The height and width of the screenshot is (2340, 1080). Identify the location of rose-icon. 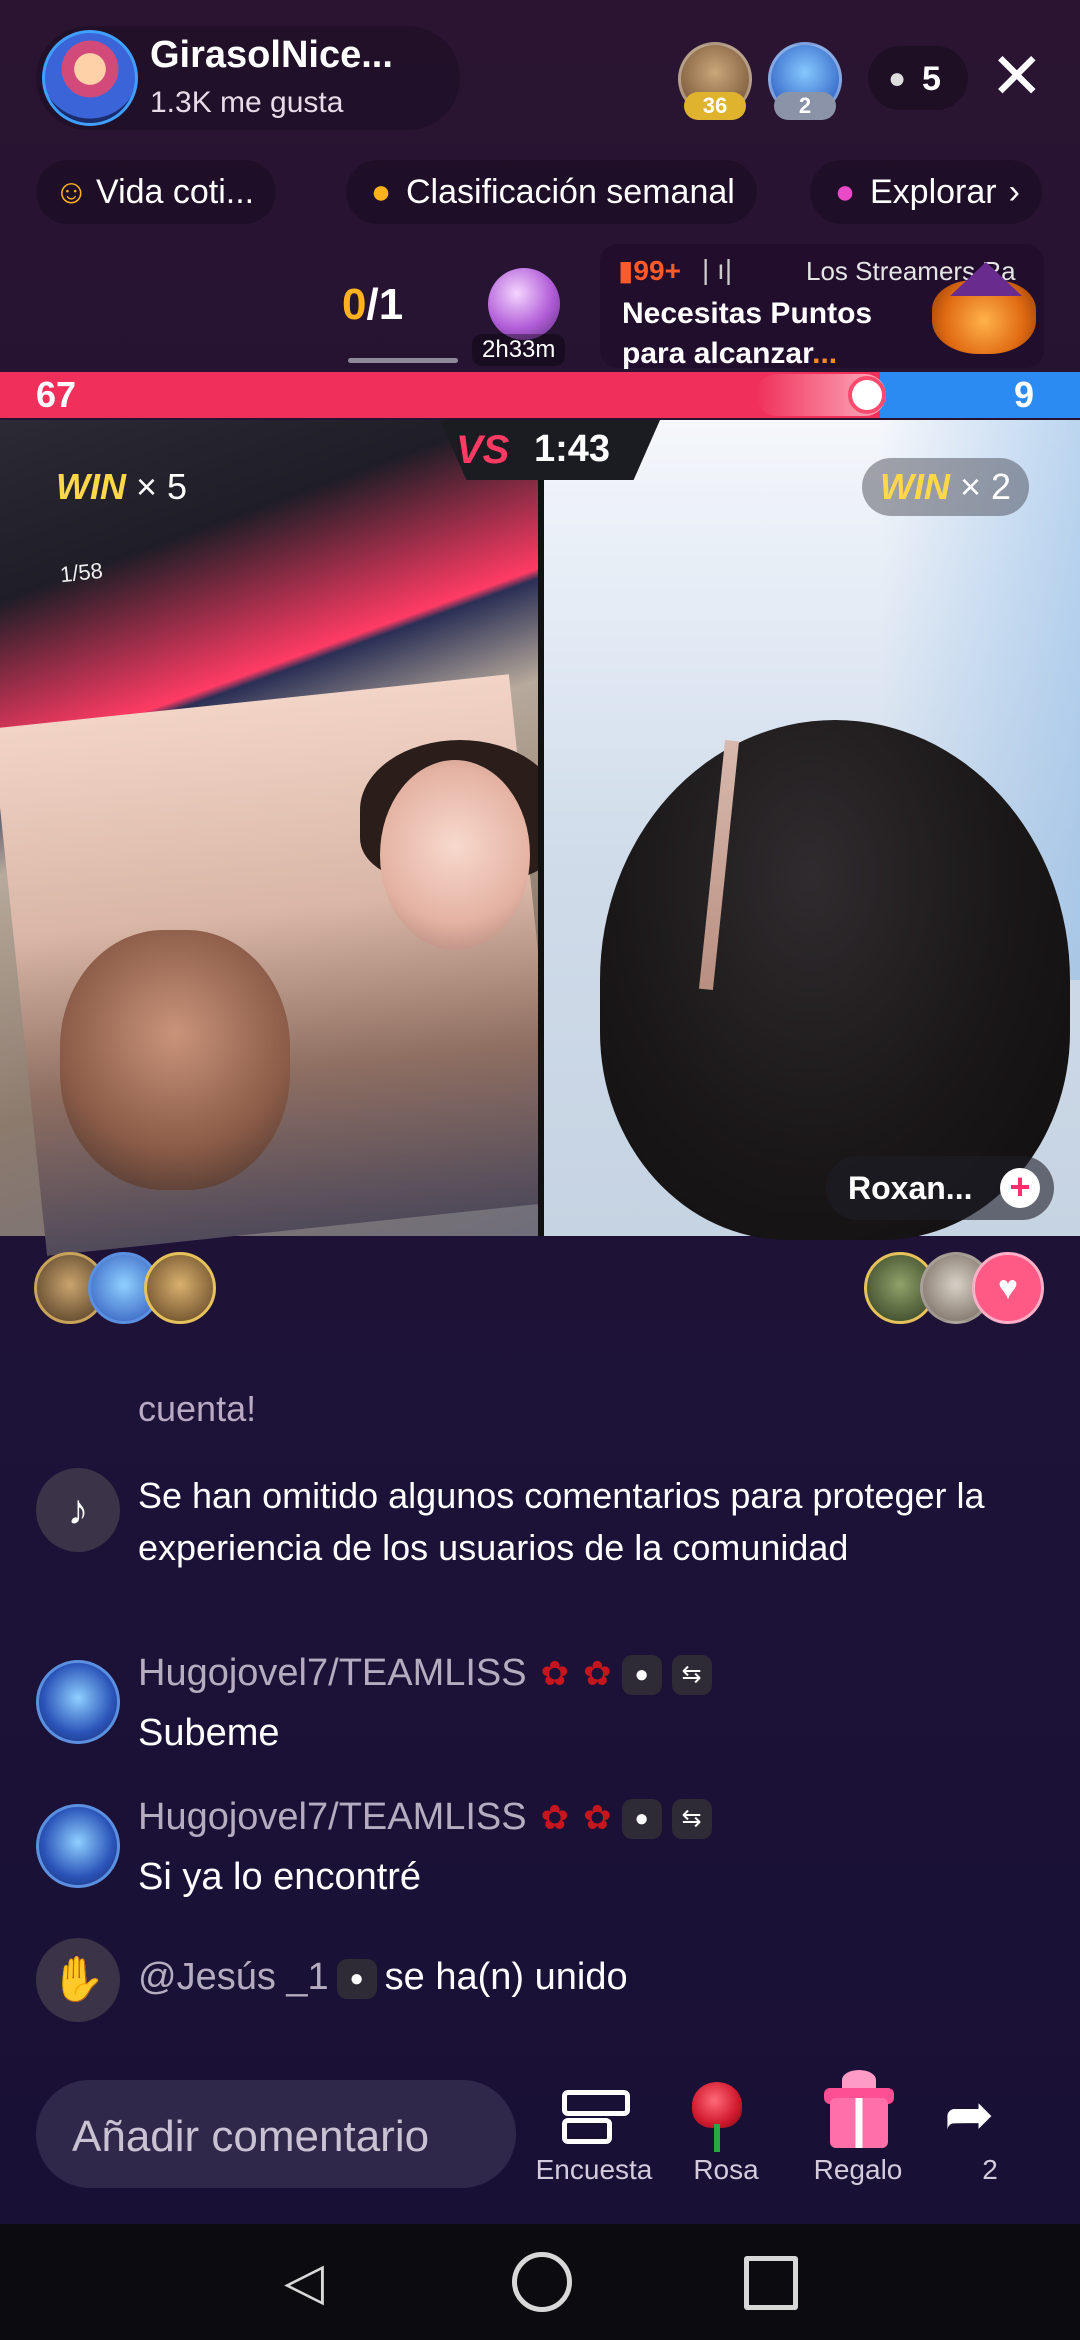
(717, 2105).